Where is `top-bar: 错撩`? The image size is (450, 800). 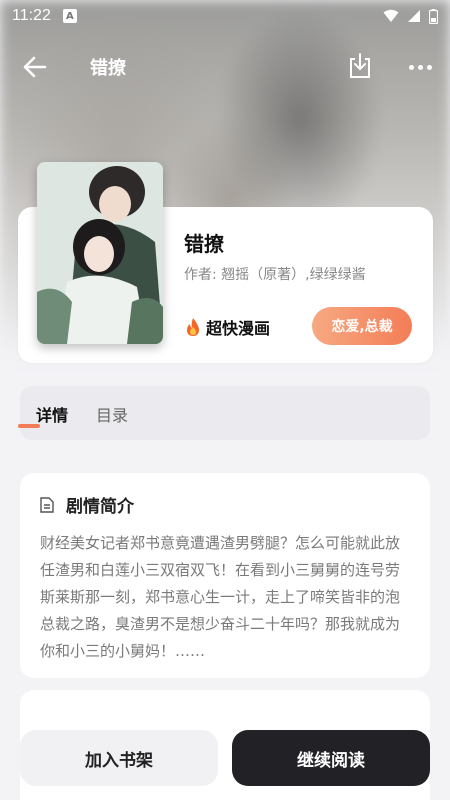
top-bar: 错撩 is located at coordinates (225, 66).